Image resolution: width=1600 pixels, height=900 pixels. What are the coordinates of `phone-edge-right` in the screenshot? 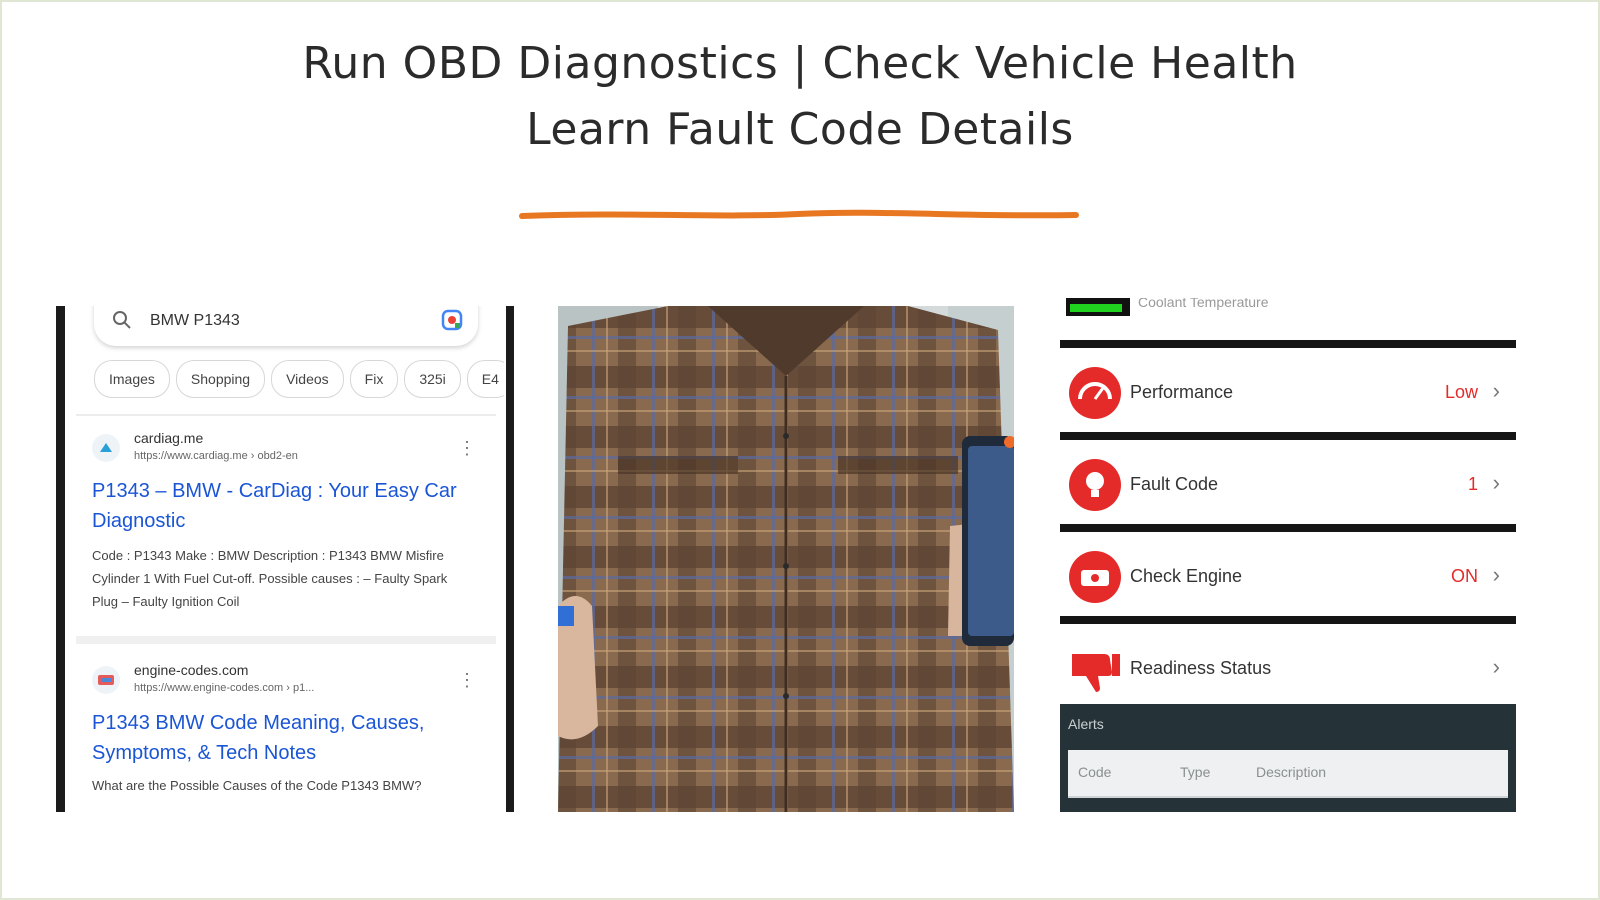 It's located at (510, 559).